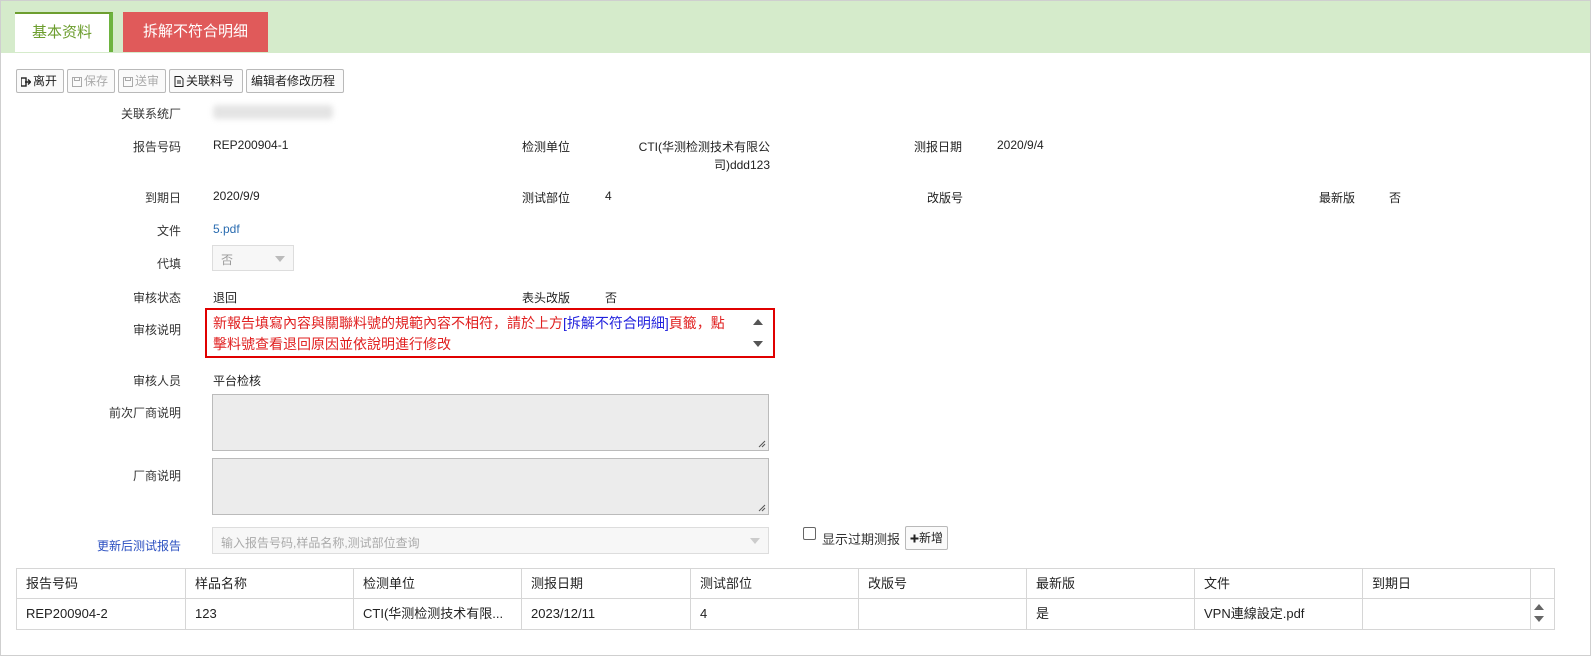  What do you see at coordinates (1020, 145) in the screenshot?
I see `report-date-value: 2020/9/4` at bounding box center [1020, 145].